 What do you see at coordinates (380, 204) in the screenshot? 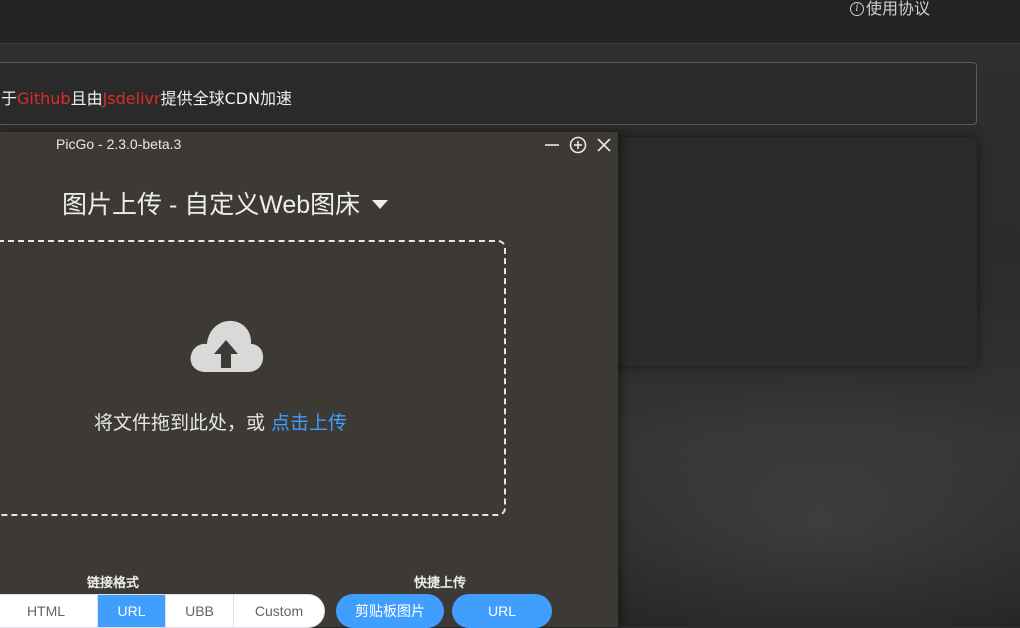
I see `caret-down-icon` at bounding box center [380, 204].